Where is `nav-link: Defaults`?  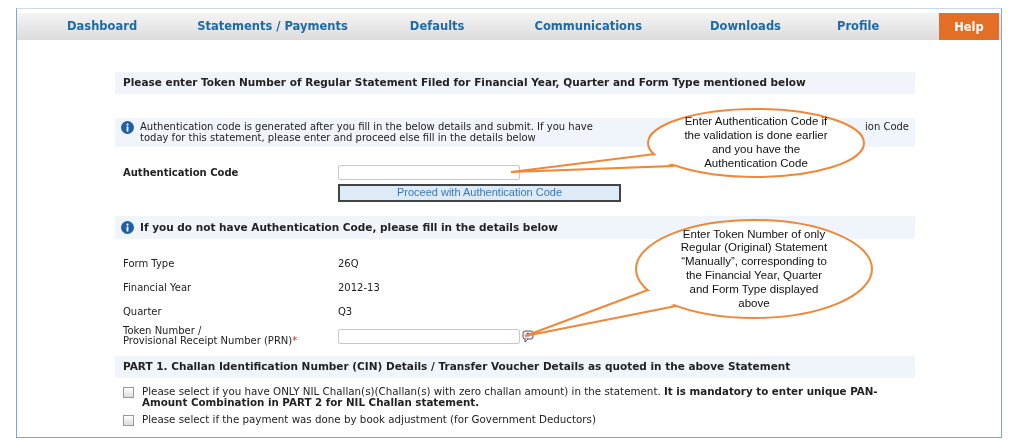 nav-link: Defaults is located at coordinates (437, 26).